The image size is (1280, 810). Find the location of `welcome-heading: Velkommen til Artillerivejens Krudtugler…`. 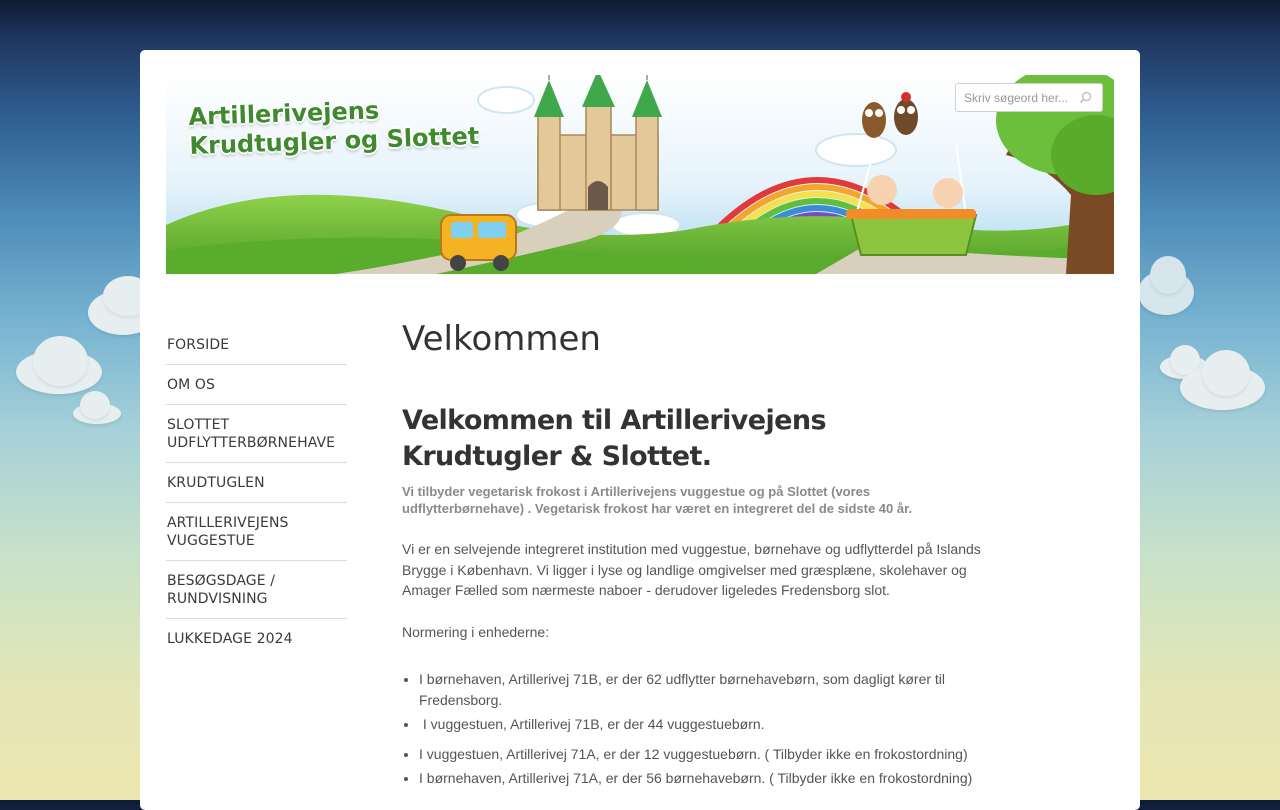

welcome-heading: Velkommen til Artillerivejens Krudtugler… is located at coordinates (614, 438).